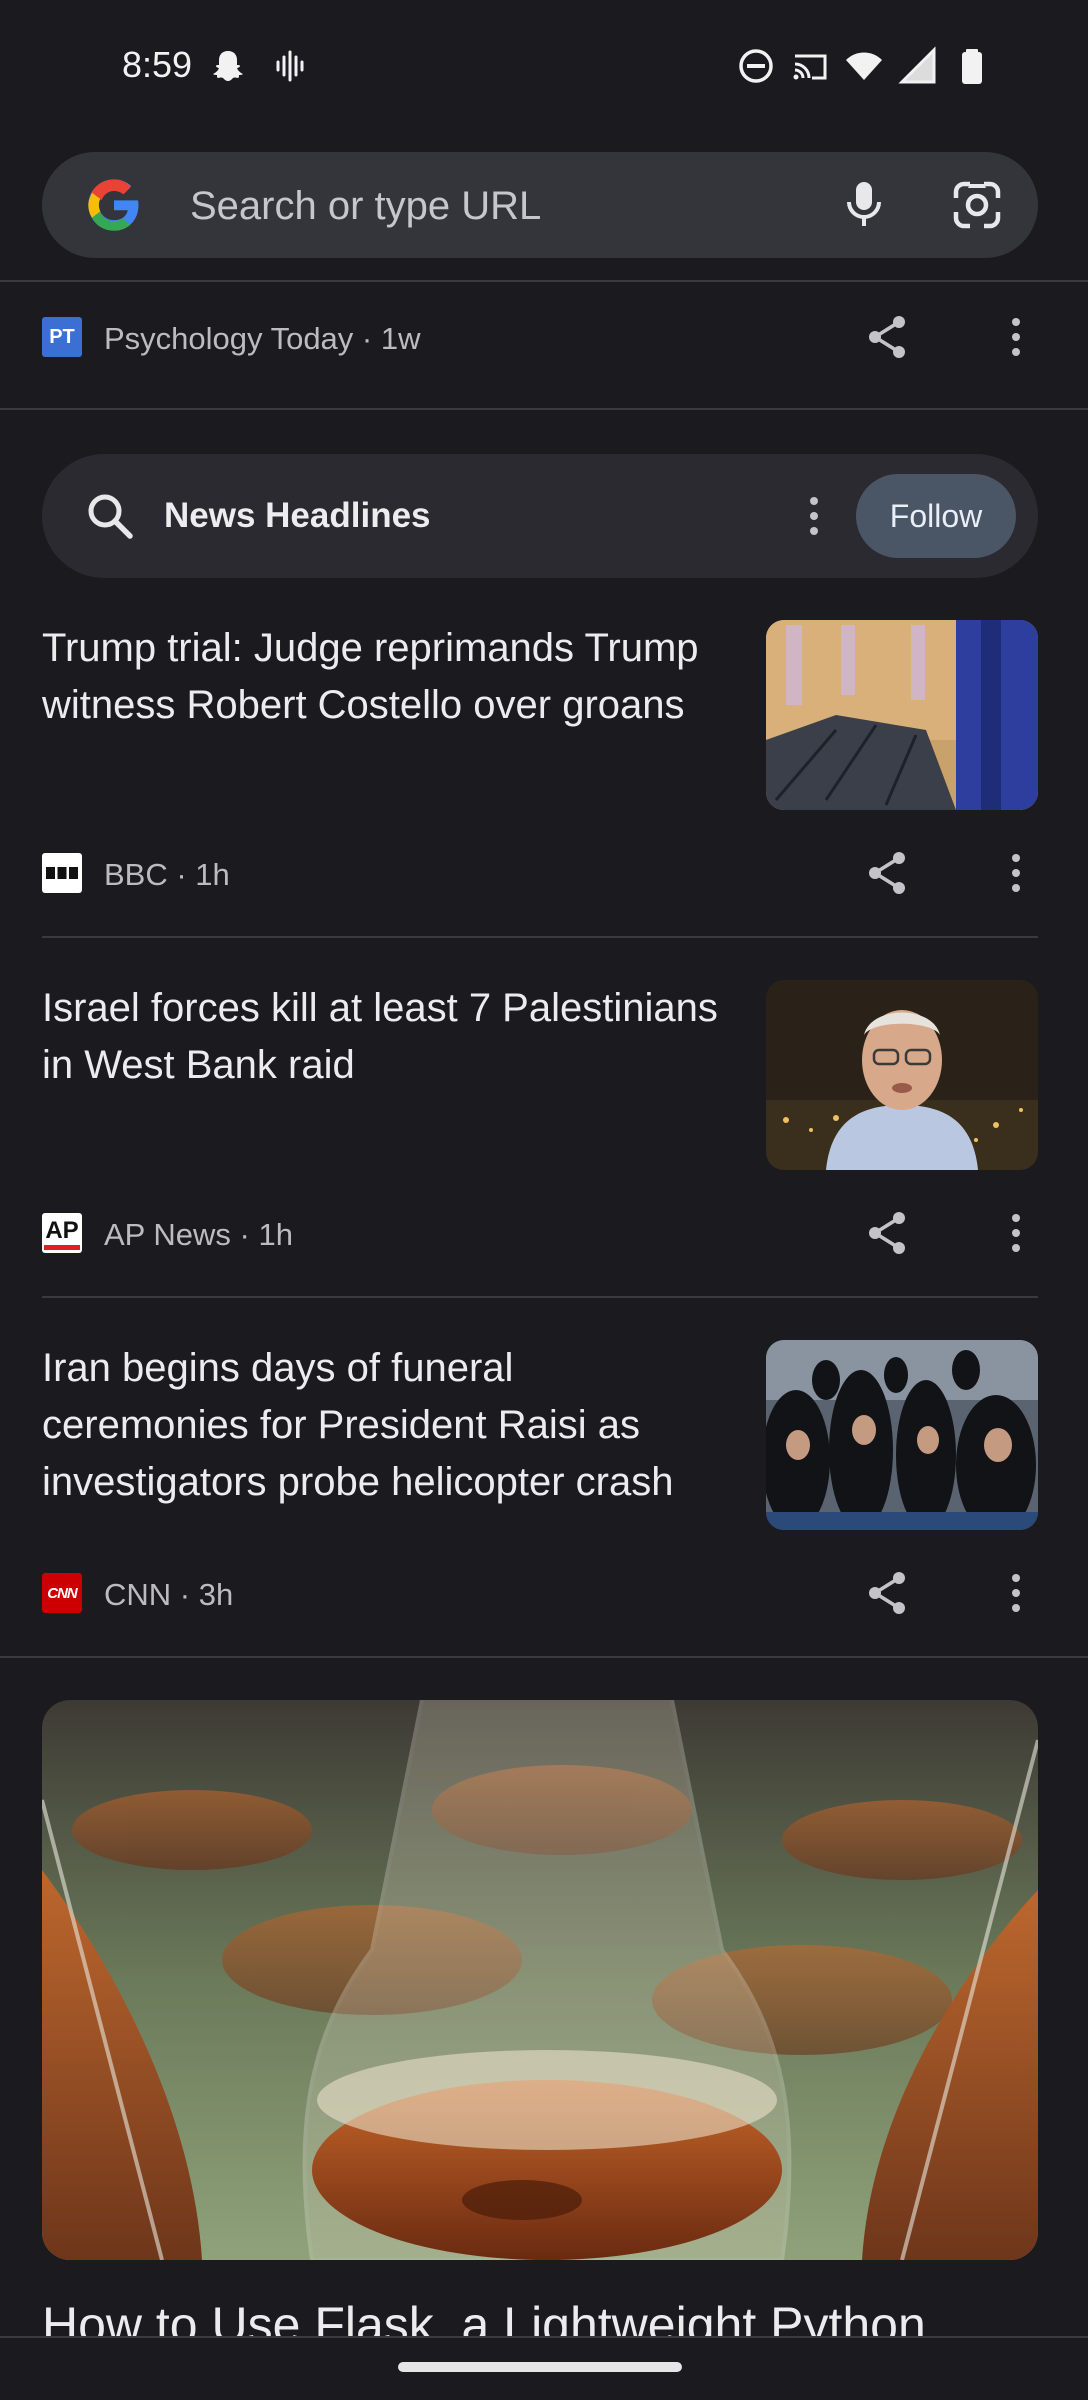  I want to click on funeral-crowd-image, so click(902, 1435).